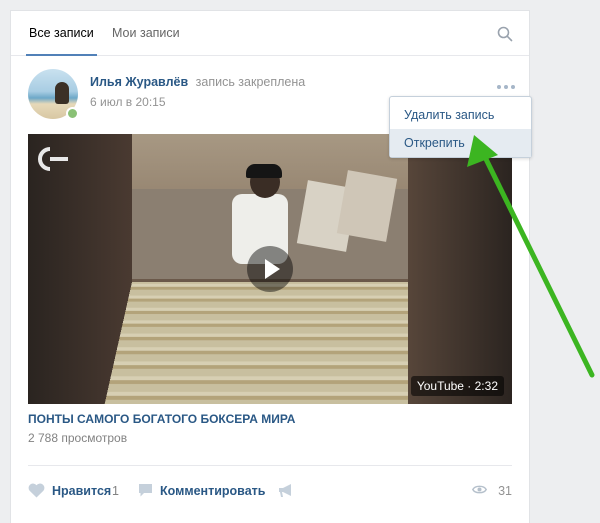 This screenshot has width=600, height=523. What do you see at coordinates (250, 82) in the screenshot?
I see `pinned-note: запись закреплена` at bounding box center [250, 82].